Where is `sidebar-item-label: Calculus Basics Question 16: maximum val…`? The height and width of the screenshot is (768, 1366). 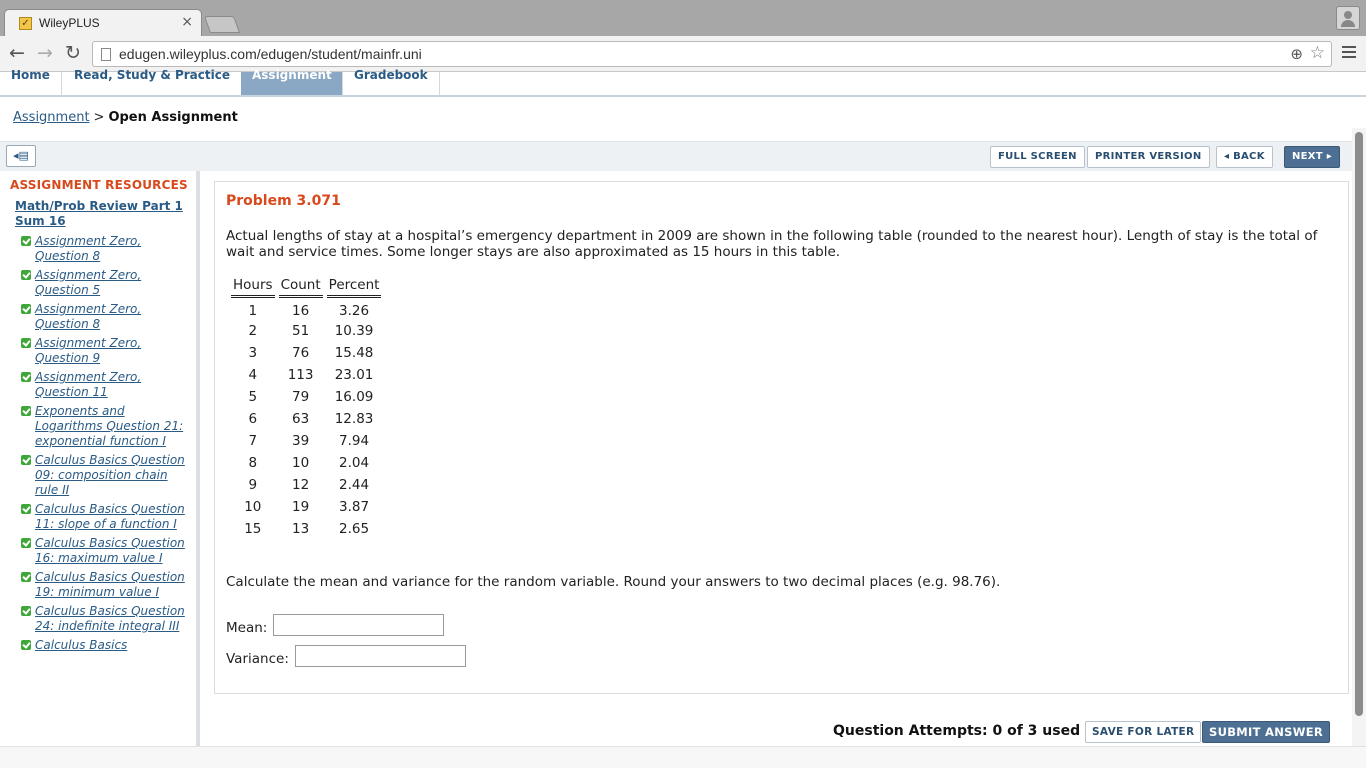
sidebar-item-label: Calculus Basics Question 16: maximum val… is located at coordinates (110, 550).